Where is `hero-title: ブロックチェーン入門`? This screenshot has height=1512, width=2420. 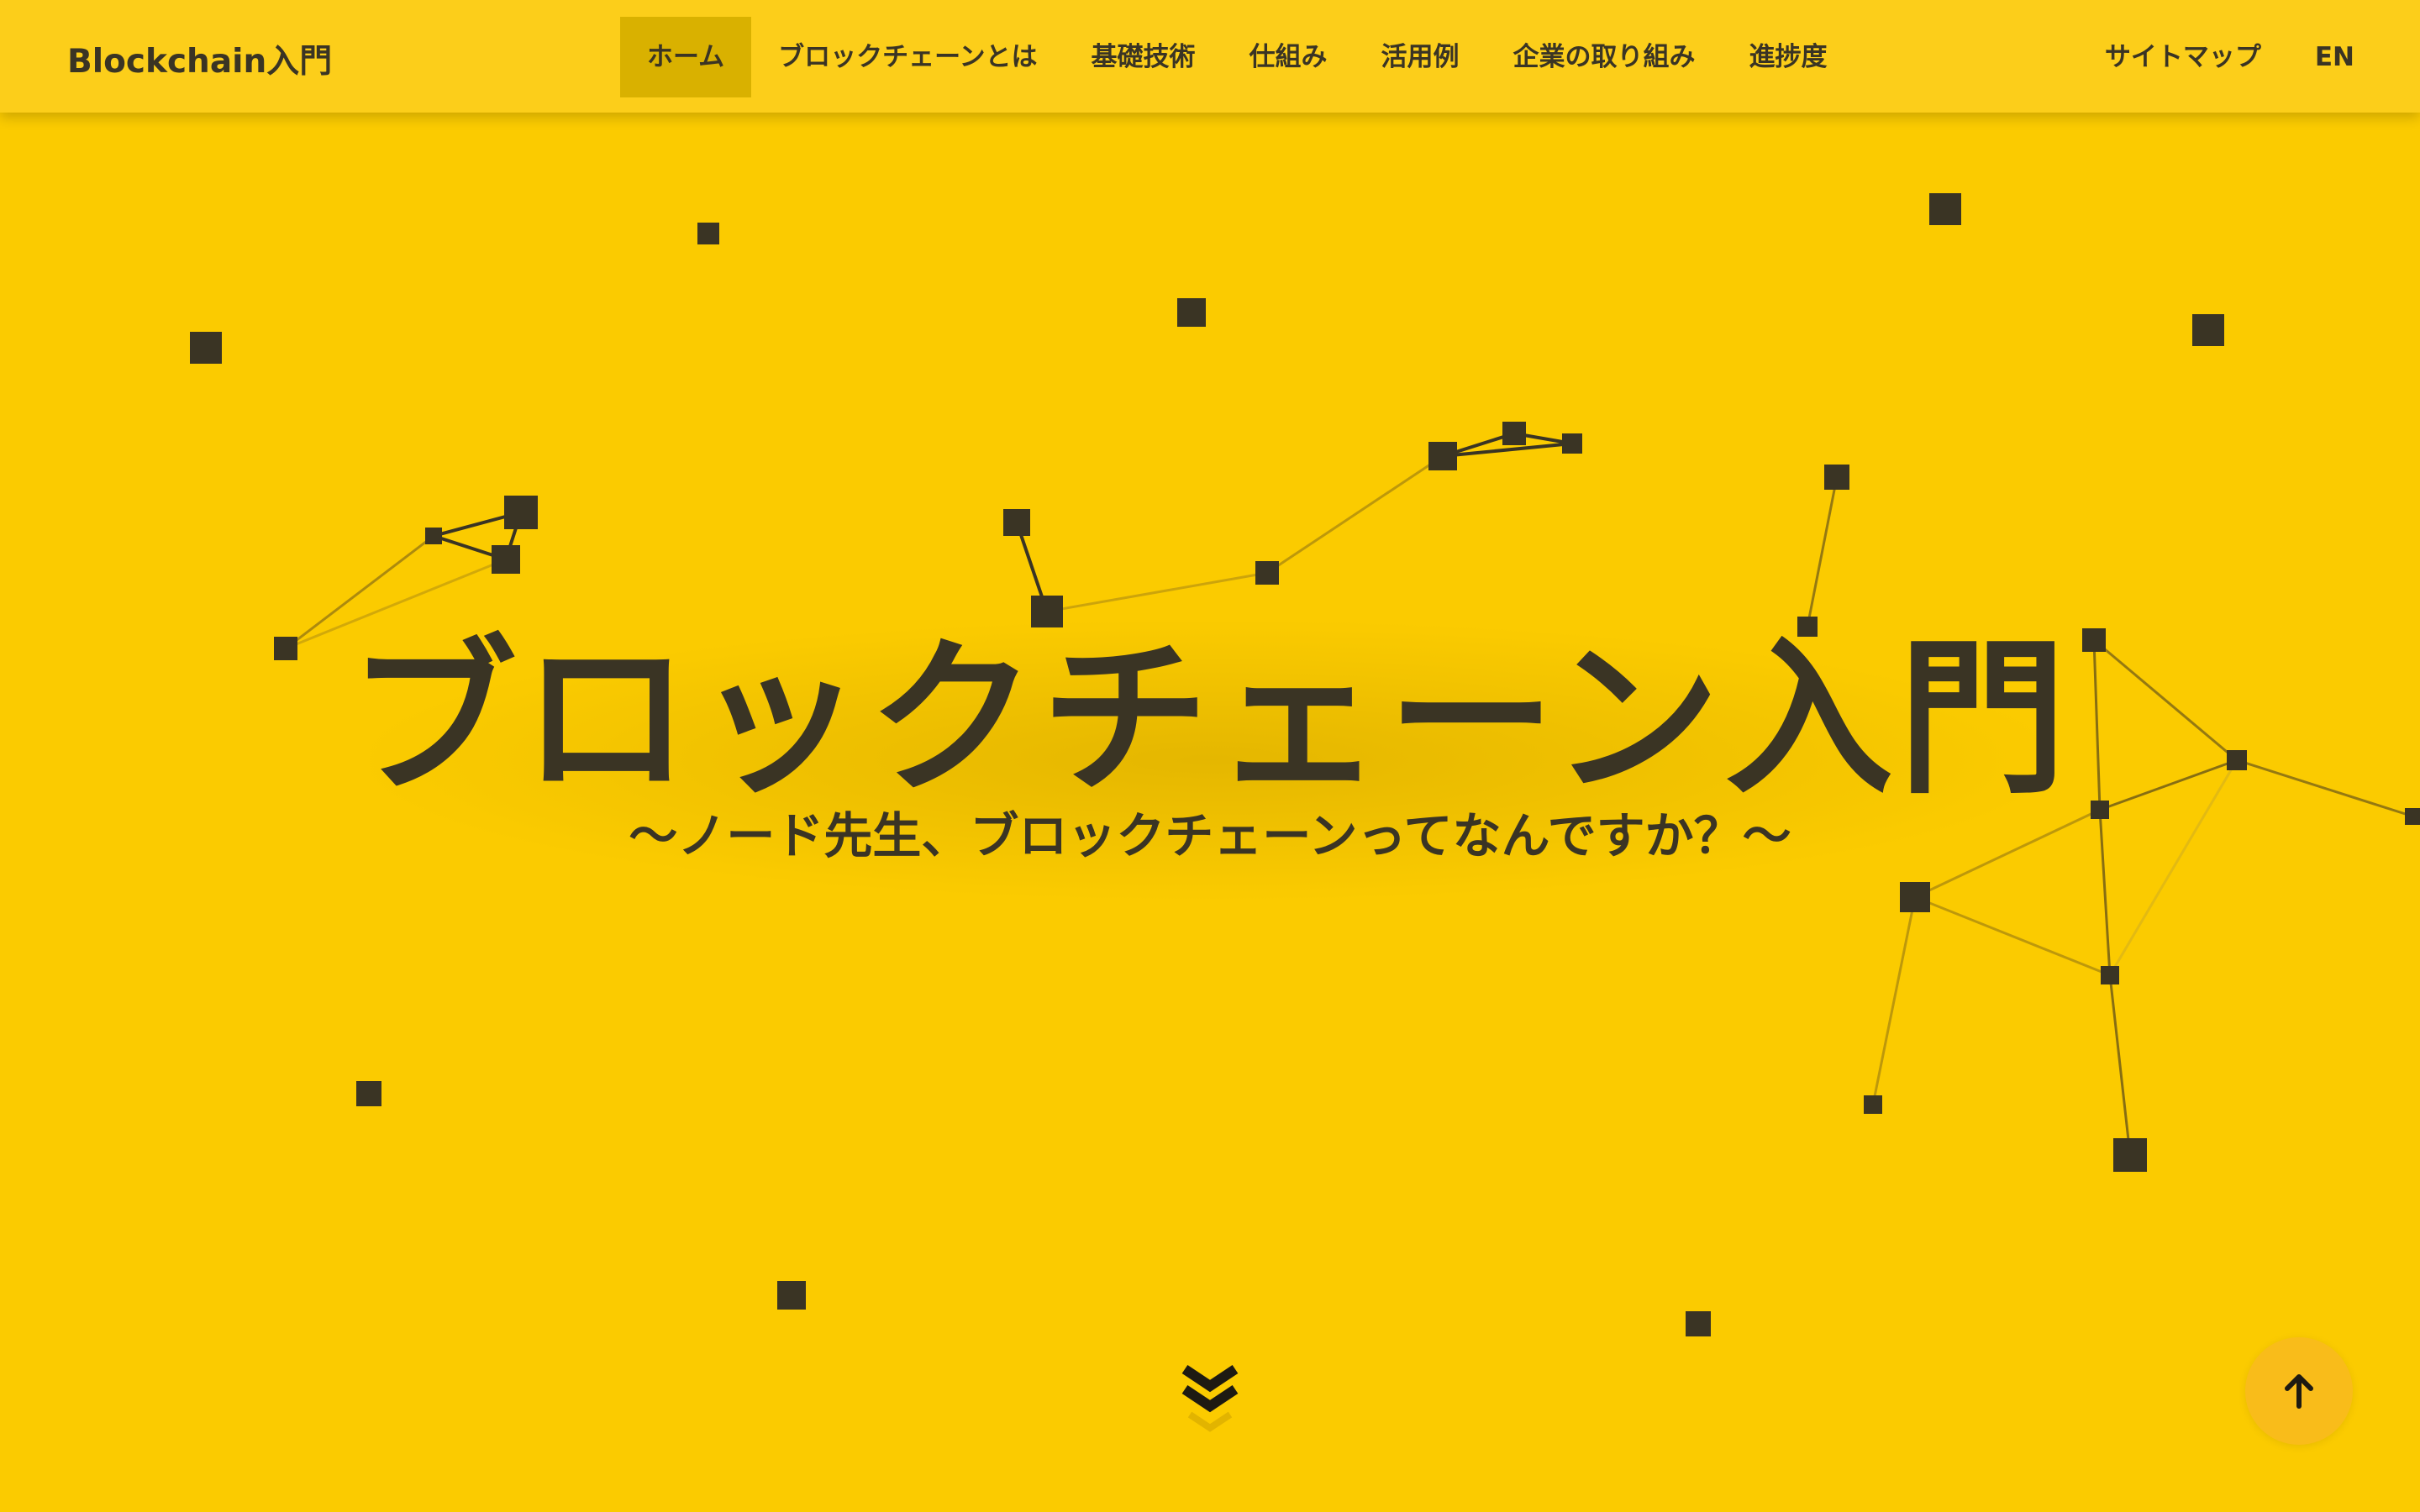
hero-title: ブロックチェーン入門 is located at coordinates (1209, 719).